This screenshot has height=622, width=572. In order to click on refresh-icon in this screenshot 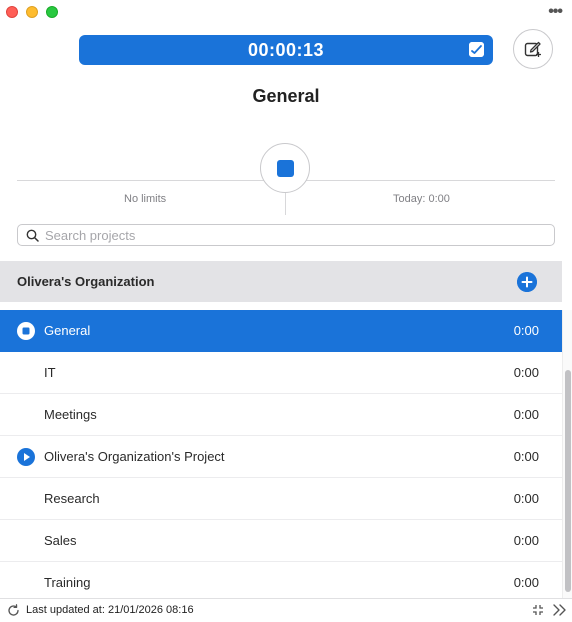, I will do `click(13, 610)`.